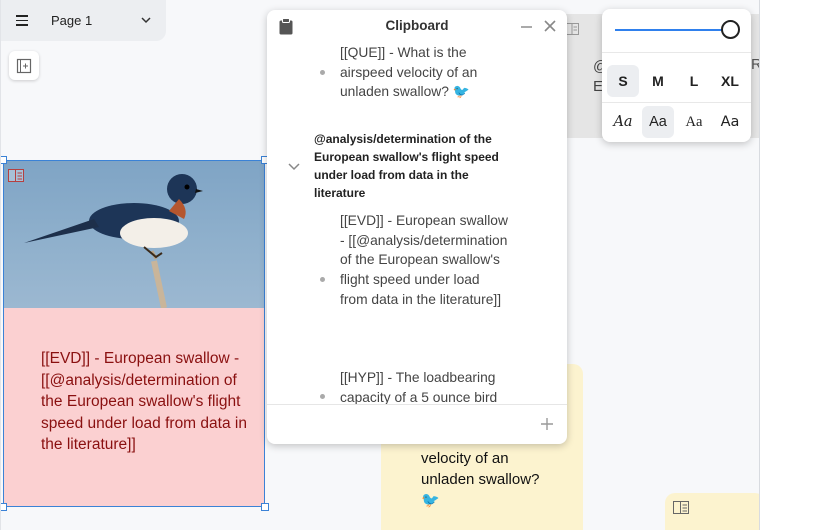 Image resolution: width=814 pixels, height=530 pixels. I want to click on opacity-slider-track, so click(673, 30).